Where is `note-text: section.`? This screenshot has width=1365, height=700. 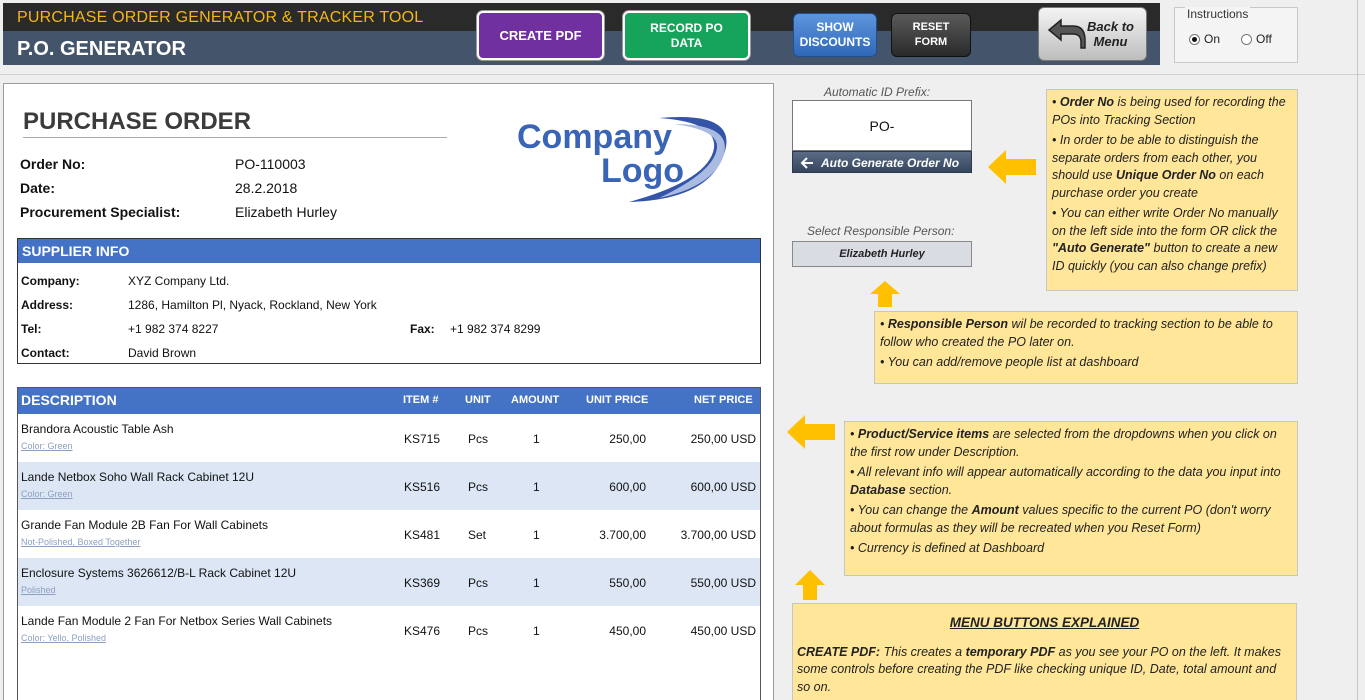
note-text: section. is located at coordinates (929, 489).